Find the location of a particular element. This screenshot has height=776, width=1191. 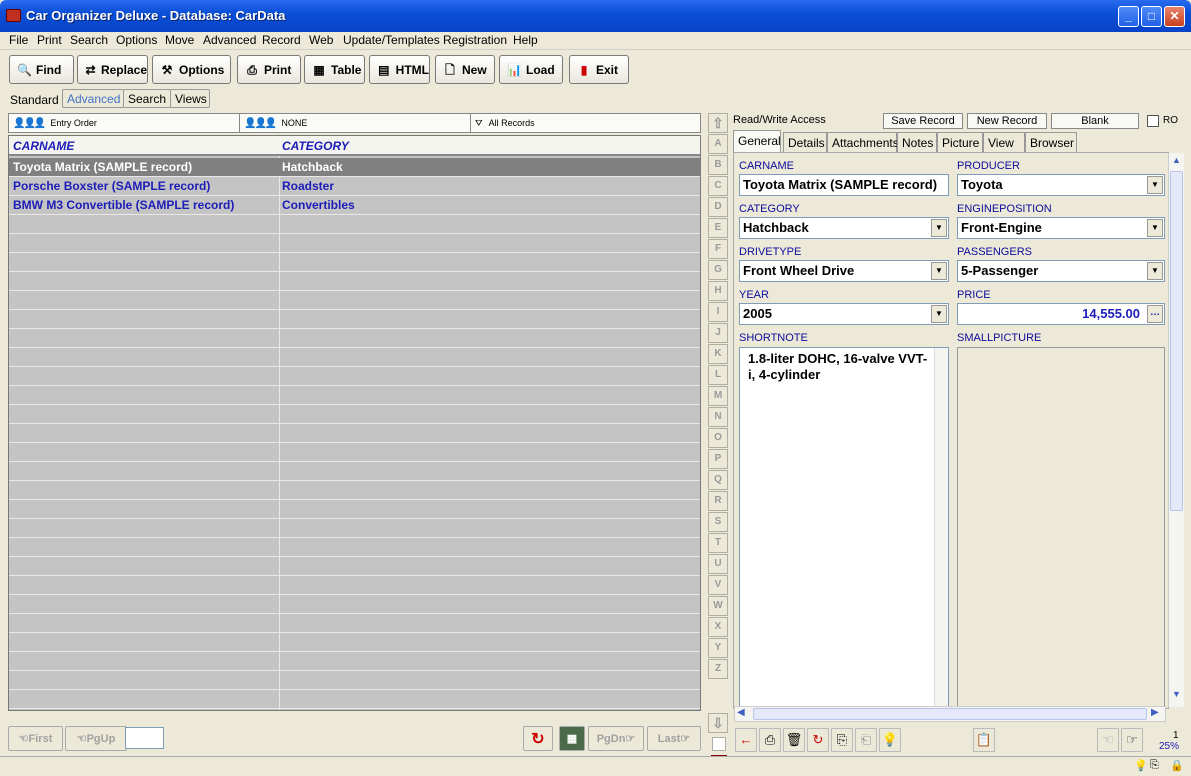

alpha-g-button: G is located at coordinates (718, 270).